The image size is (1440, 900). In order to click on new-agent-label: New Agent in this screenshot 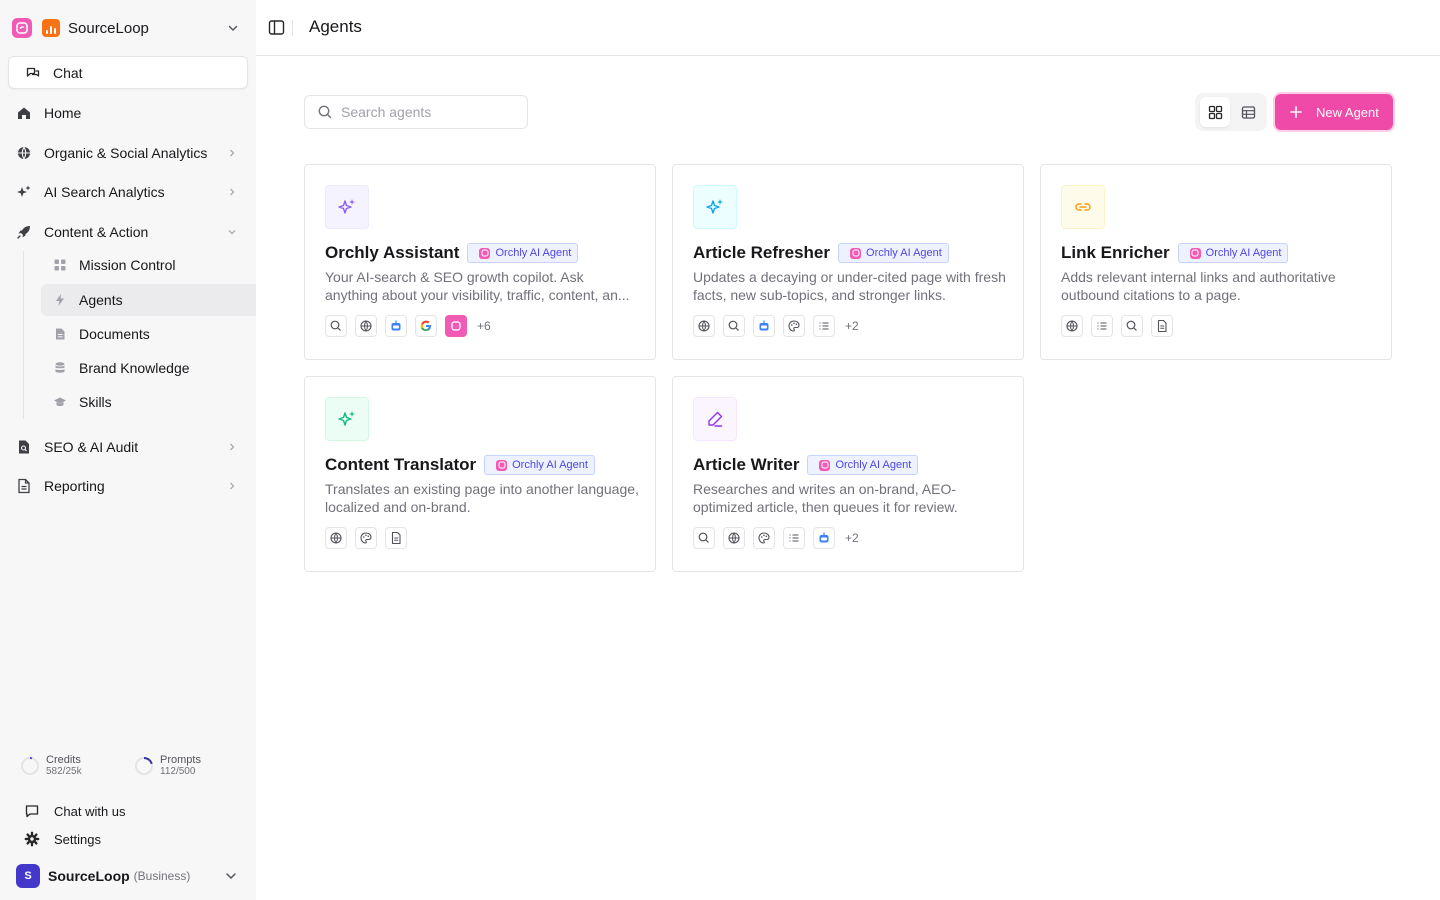, I will do `click(1347, 112)`.